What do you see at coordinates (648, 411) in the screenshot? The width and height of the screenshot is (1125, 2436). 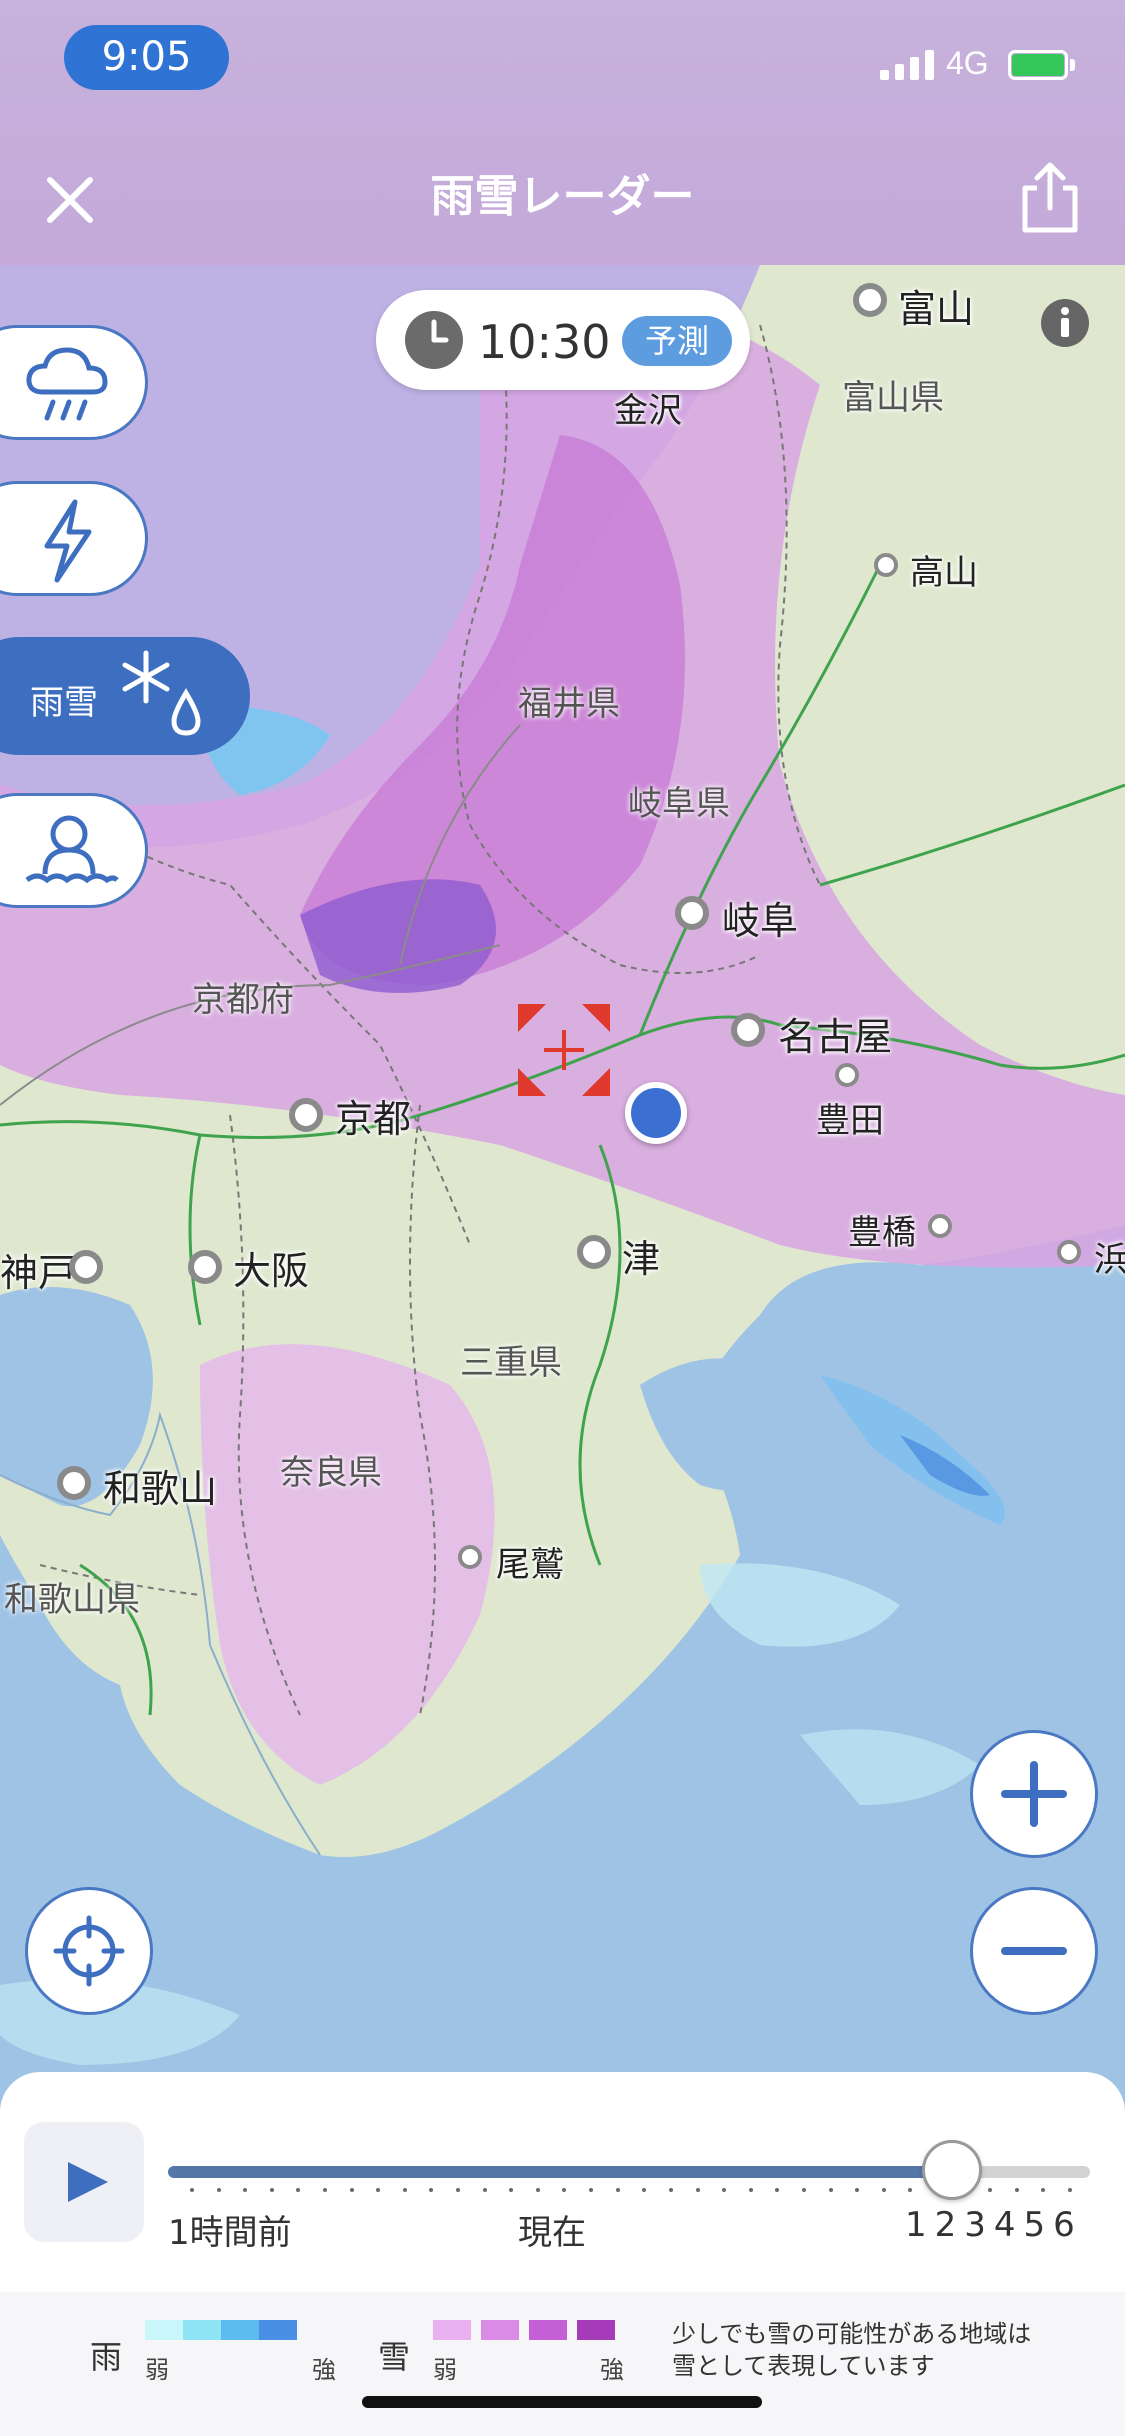 I see `city-label-kanazawa: 金沢` at bounding box center [648, 411].